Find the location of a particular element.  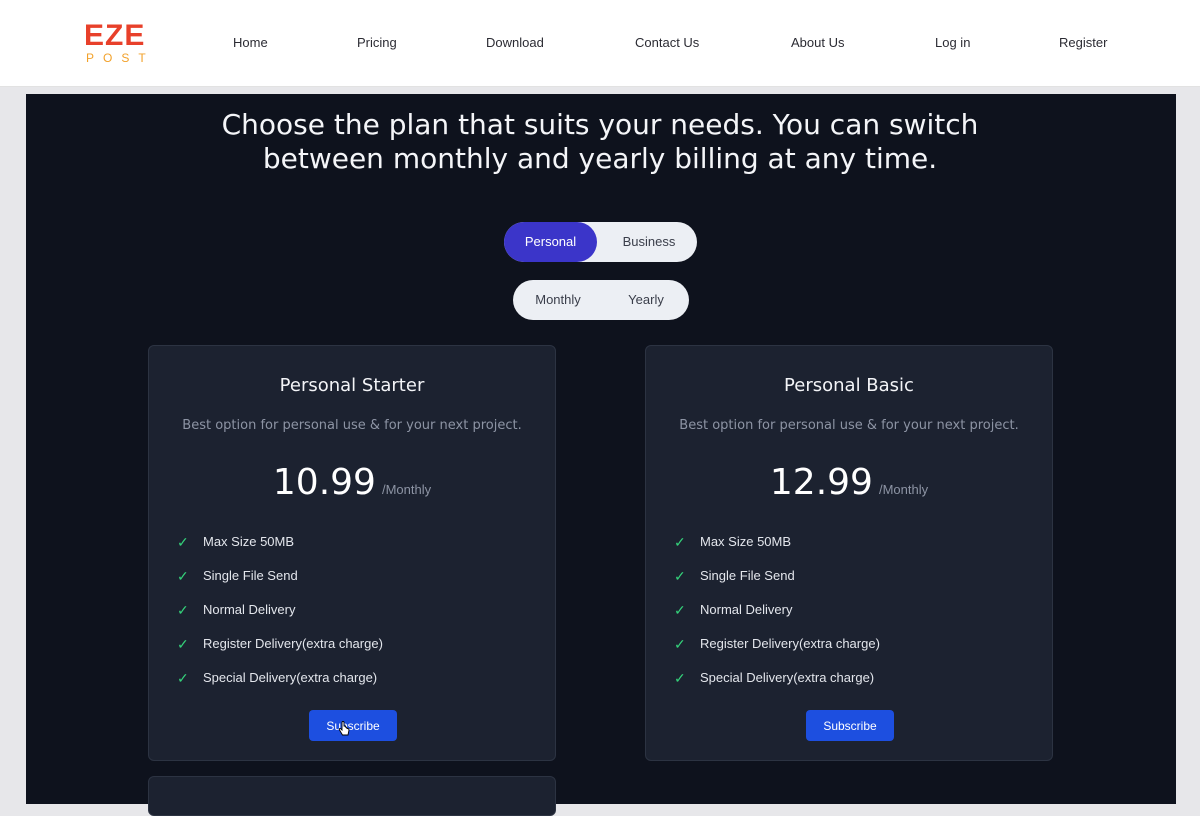

toggle-yearly-option: Yearly is located at coordinates (646, 300).